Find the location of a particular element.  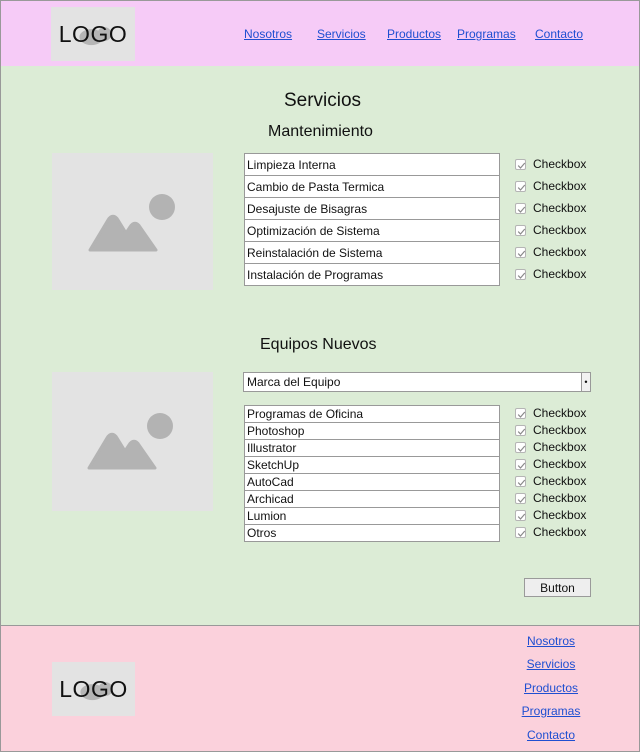

footer-link-servicios: Servicios is located at coordinates (551, 664).